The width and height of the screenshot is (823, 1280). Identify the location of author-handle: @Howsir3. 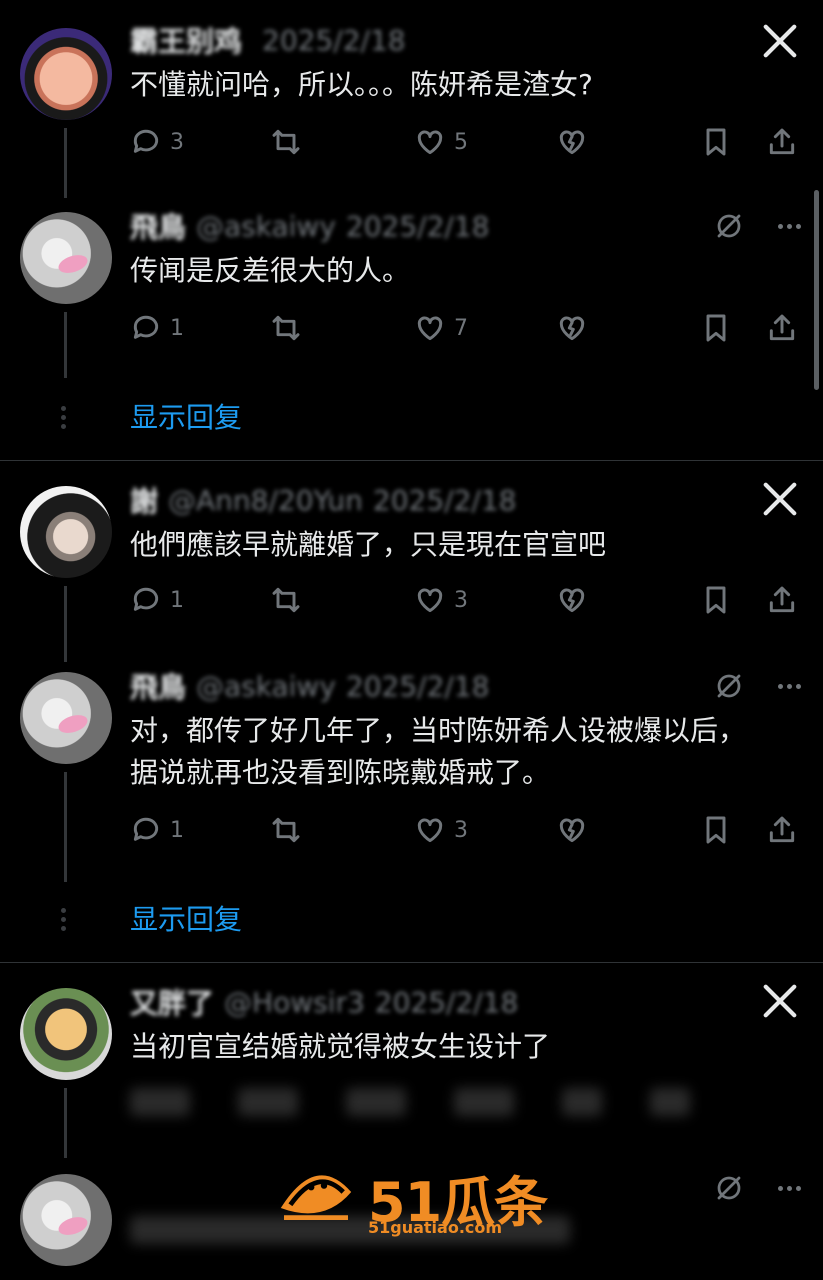
(294, 1002).